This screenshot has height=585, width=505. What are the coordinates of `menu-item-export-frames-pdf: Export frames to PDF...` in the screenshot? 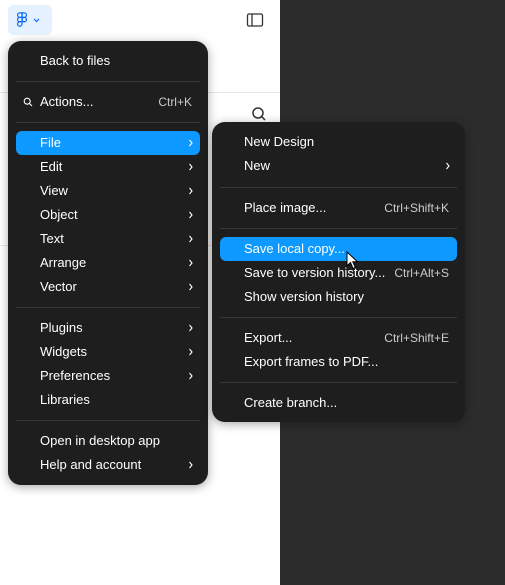 It's located at (338, 362).